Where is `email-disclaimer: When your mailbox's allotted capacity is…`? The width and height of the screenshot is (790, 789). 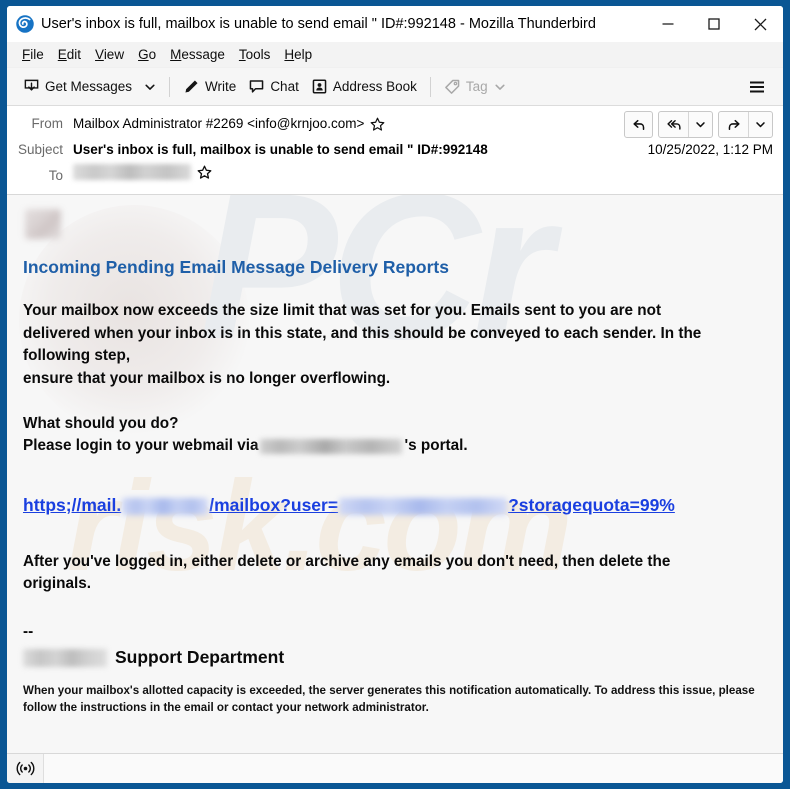 email-disclaimer: When your mailbox's allotted capacity is… is located at coordinates (396, 699).